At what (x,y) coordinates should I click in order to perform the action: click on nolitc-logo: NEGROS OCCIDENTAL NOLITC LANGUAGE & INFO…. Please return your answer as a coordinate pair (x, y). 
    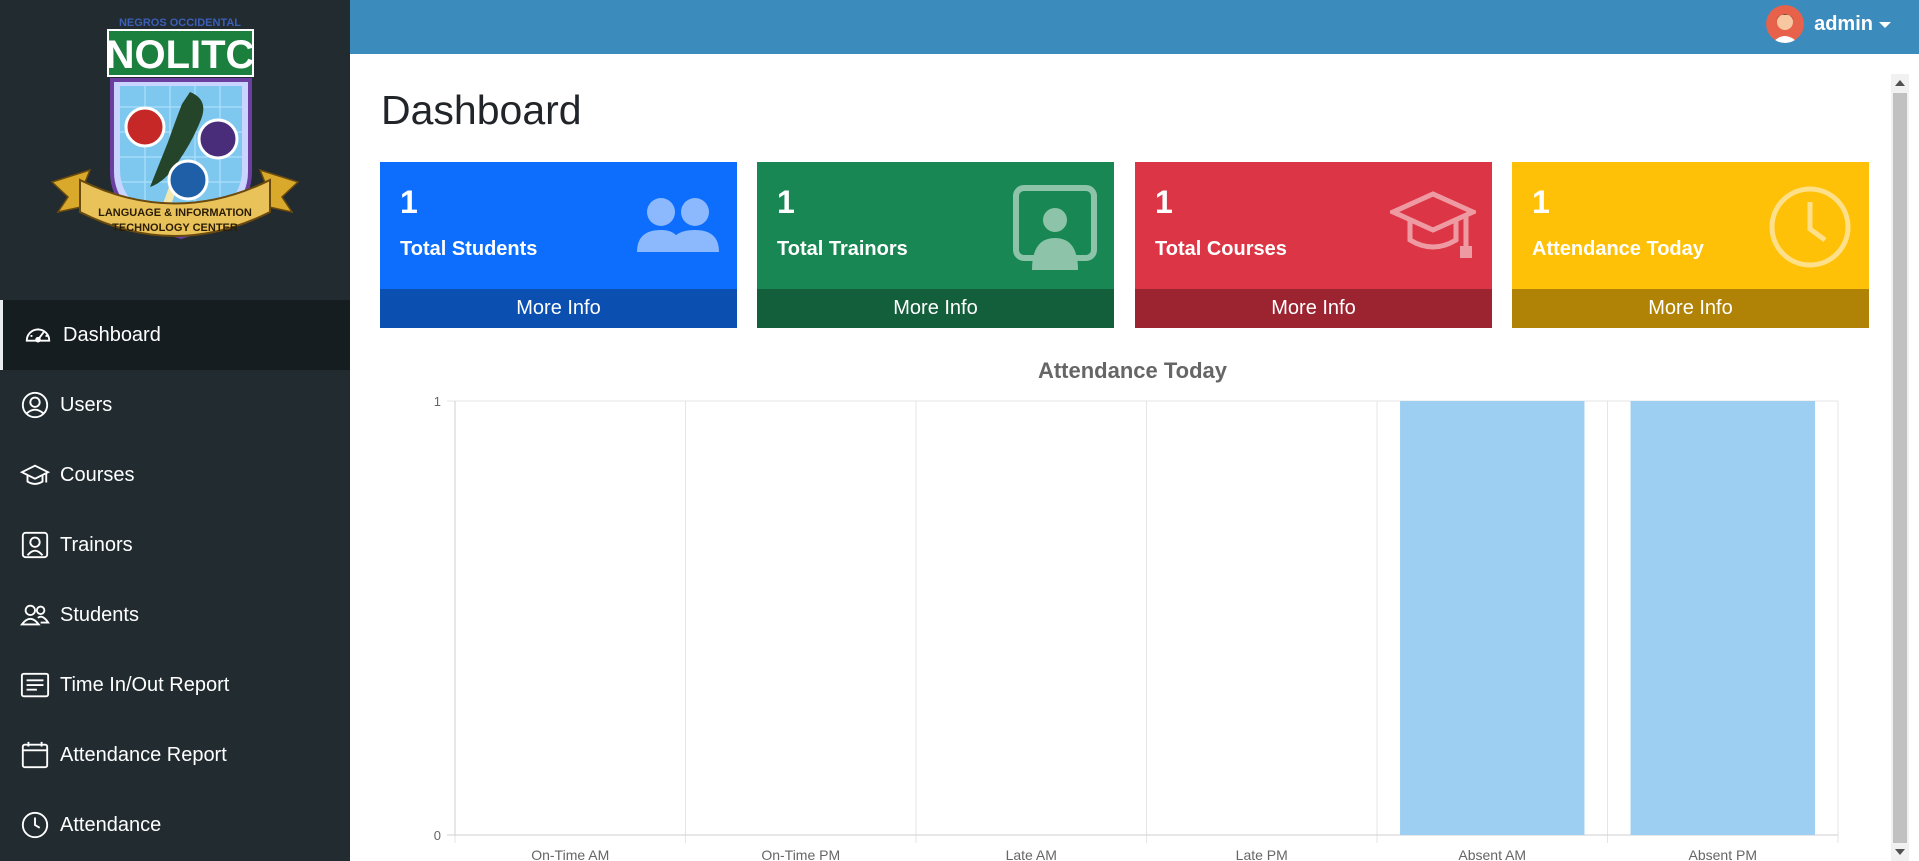
    Looking at the image, I should click on (175, 134).